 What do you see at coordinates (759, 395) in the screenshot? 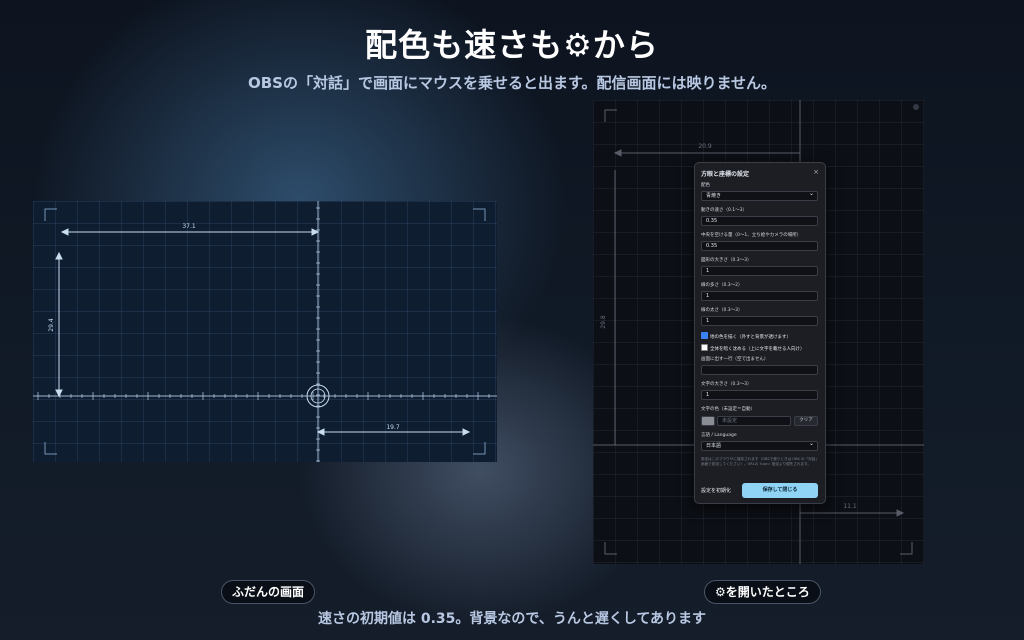
I see `text-size-input: 1` at bounding box center [759, 395].